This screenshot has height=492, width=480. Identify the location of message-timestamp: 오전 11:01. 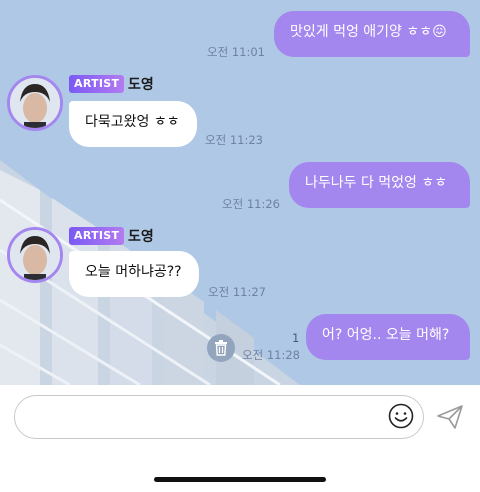
(236, 52).